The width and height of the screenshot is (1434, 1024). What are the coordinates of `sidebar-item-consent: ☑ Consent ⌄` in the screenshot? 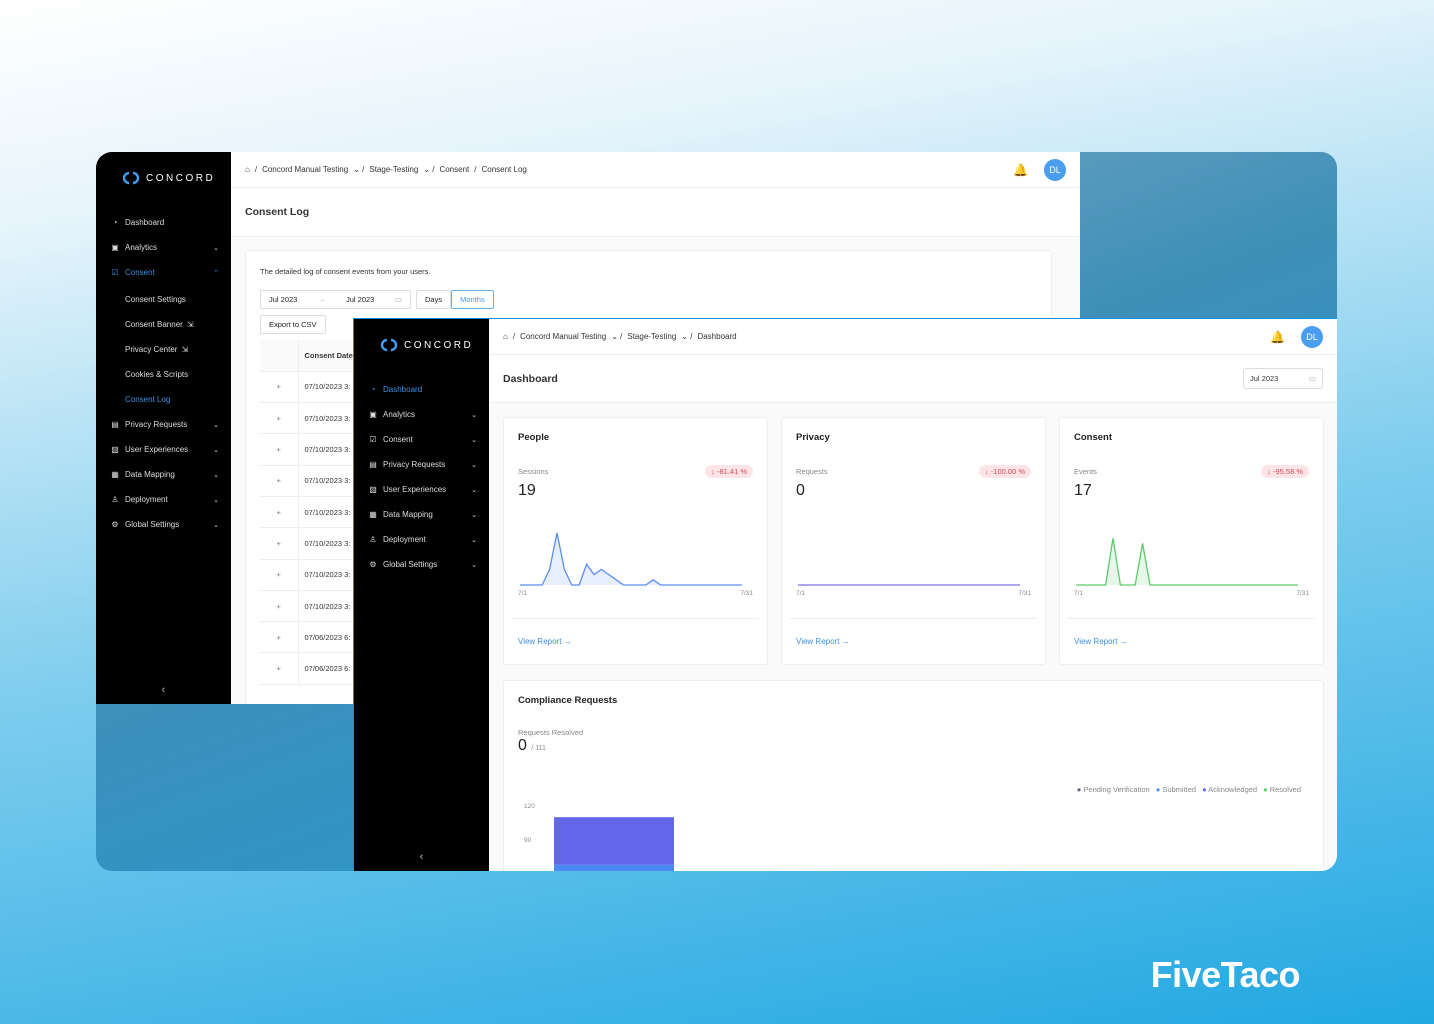 It's located at (421, 439).